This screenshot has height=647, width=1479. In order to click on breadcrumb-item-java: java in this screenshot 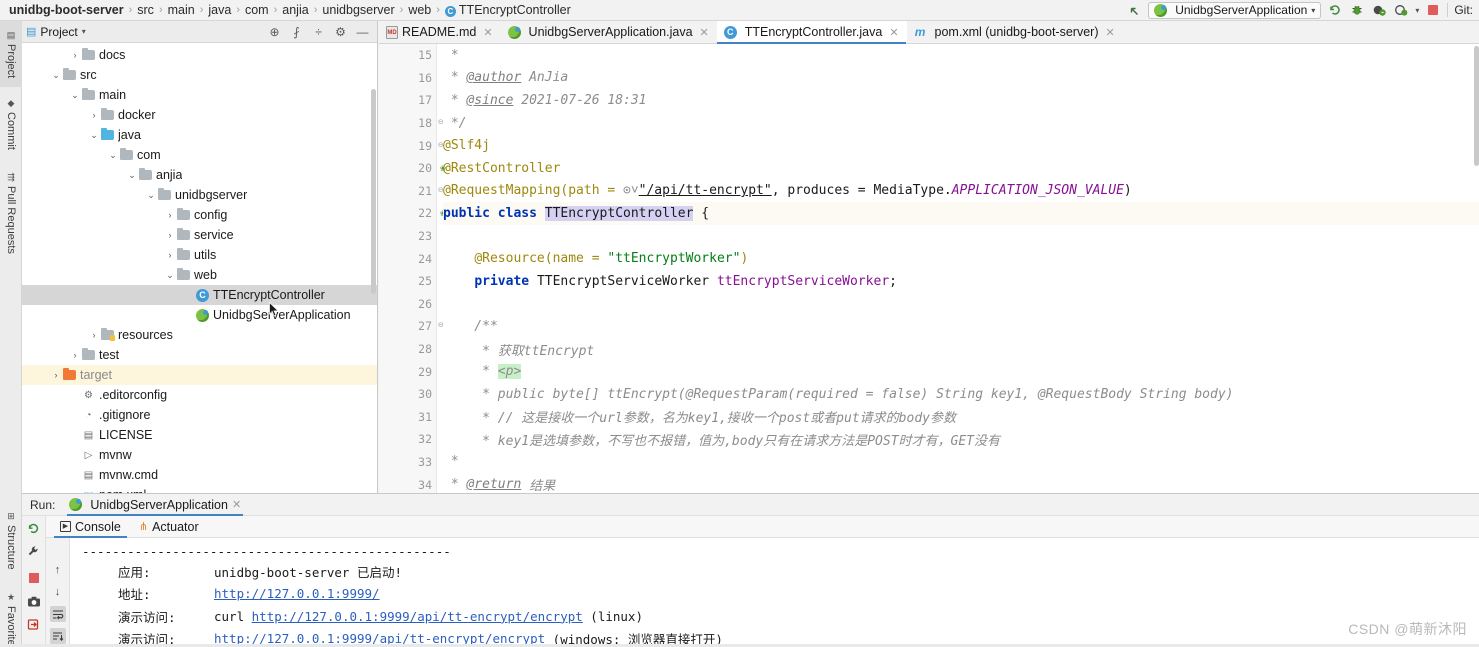, I will do `click(219, 10)`.